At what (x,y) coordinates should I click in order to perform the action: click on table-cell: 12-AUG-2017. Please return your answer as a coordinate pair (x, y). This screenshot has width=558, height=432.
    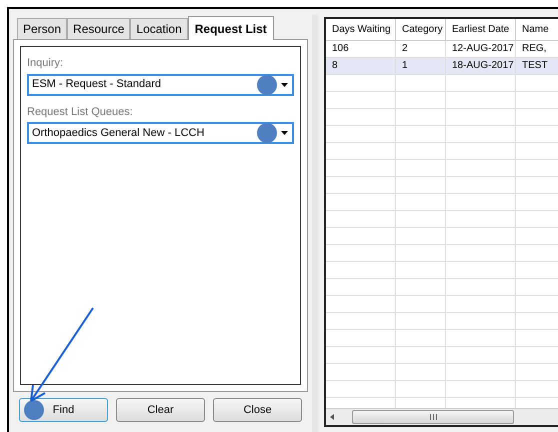
    Looking at the image, I should click on (481, 49).